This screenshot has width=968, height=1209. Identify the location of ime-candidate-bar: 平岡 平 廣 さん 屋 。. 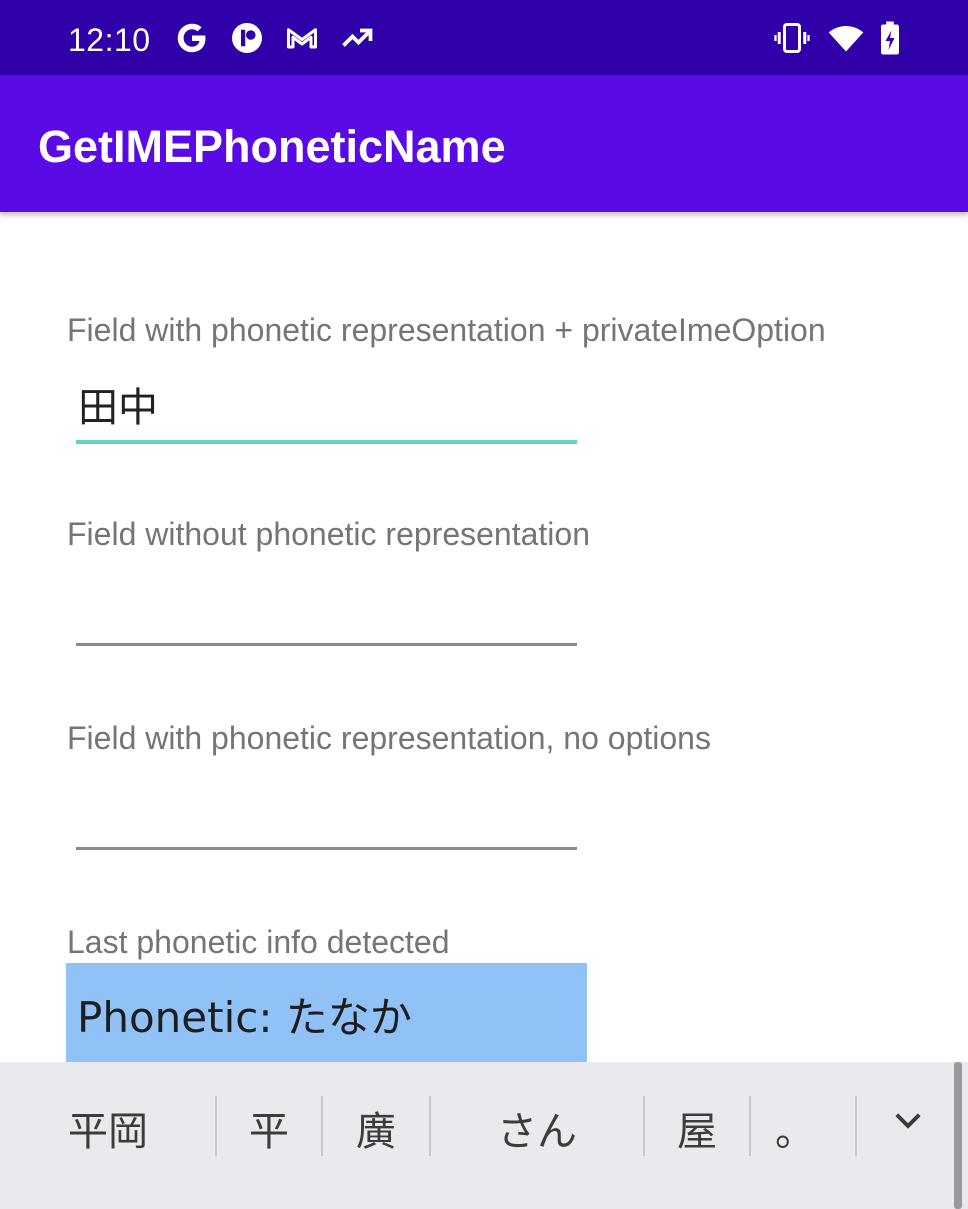
(484, 1135).